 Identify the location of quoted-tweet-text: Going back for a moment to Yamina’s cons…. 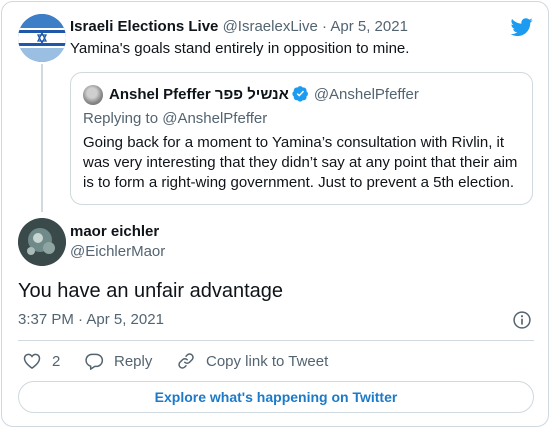
(300, 162).